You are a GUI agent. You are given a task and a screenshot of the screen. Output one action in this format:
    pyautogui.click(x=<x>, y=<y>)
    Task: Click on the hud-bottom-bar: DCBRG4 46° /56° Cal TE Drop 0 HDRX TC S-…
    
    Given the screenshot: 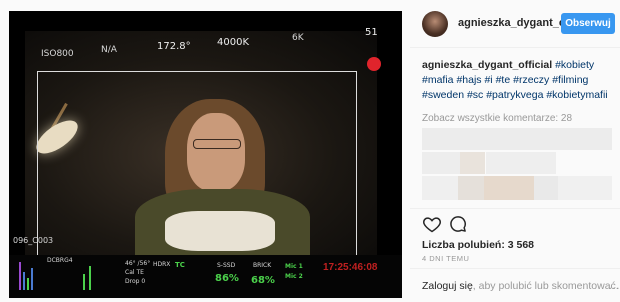 What is the action you would take?
    pyautogui.click(x=205, y=276)
    